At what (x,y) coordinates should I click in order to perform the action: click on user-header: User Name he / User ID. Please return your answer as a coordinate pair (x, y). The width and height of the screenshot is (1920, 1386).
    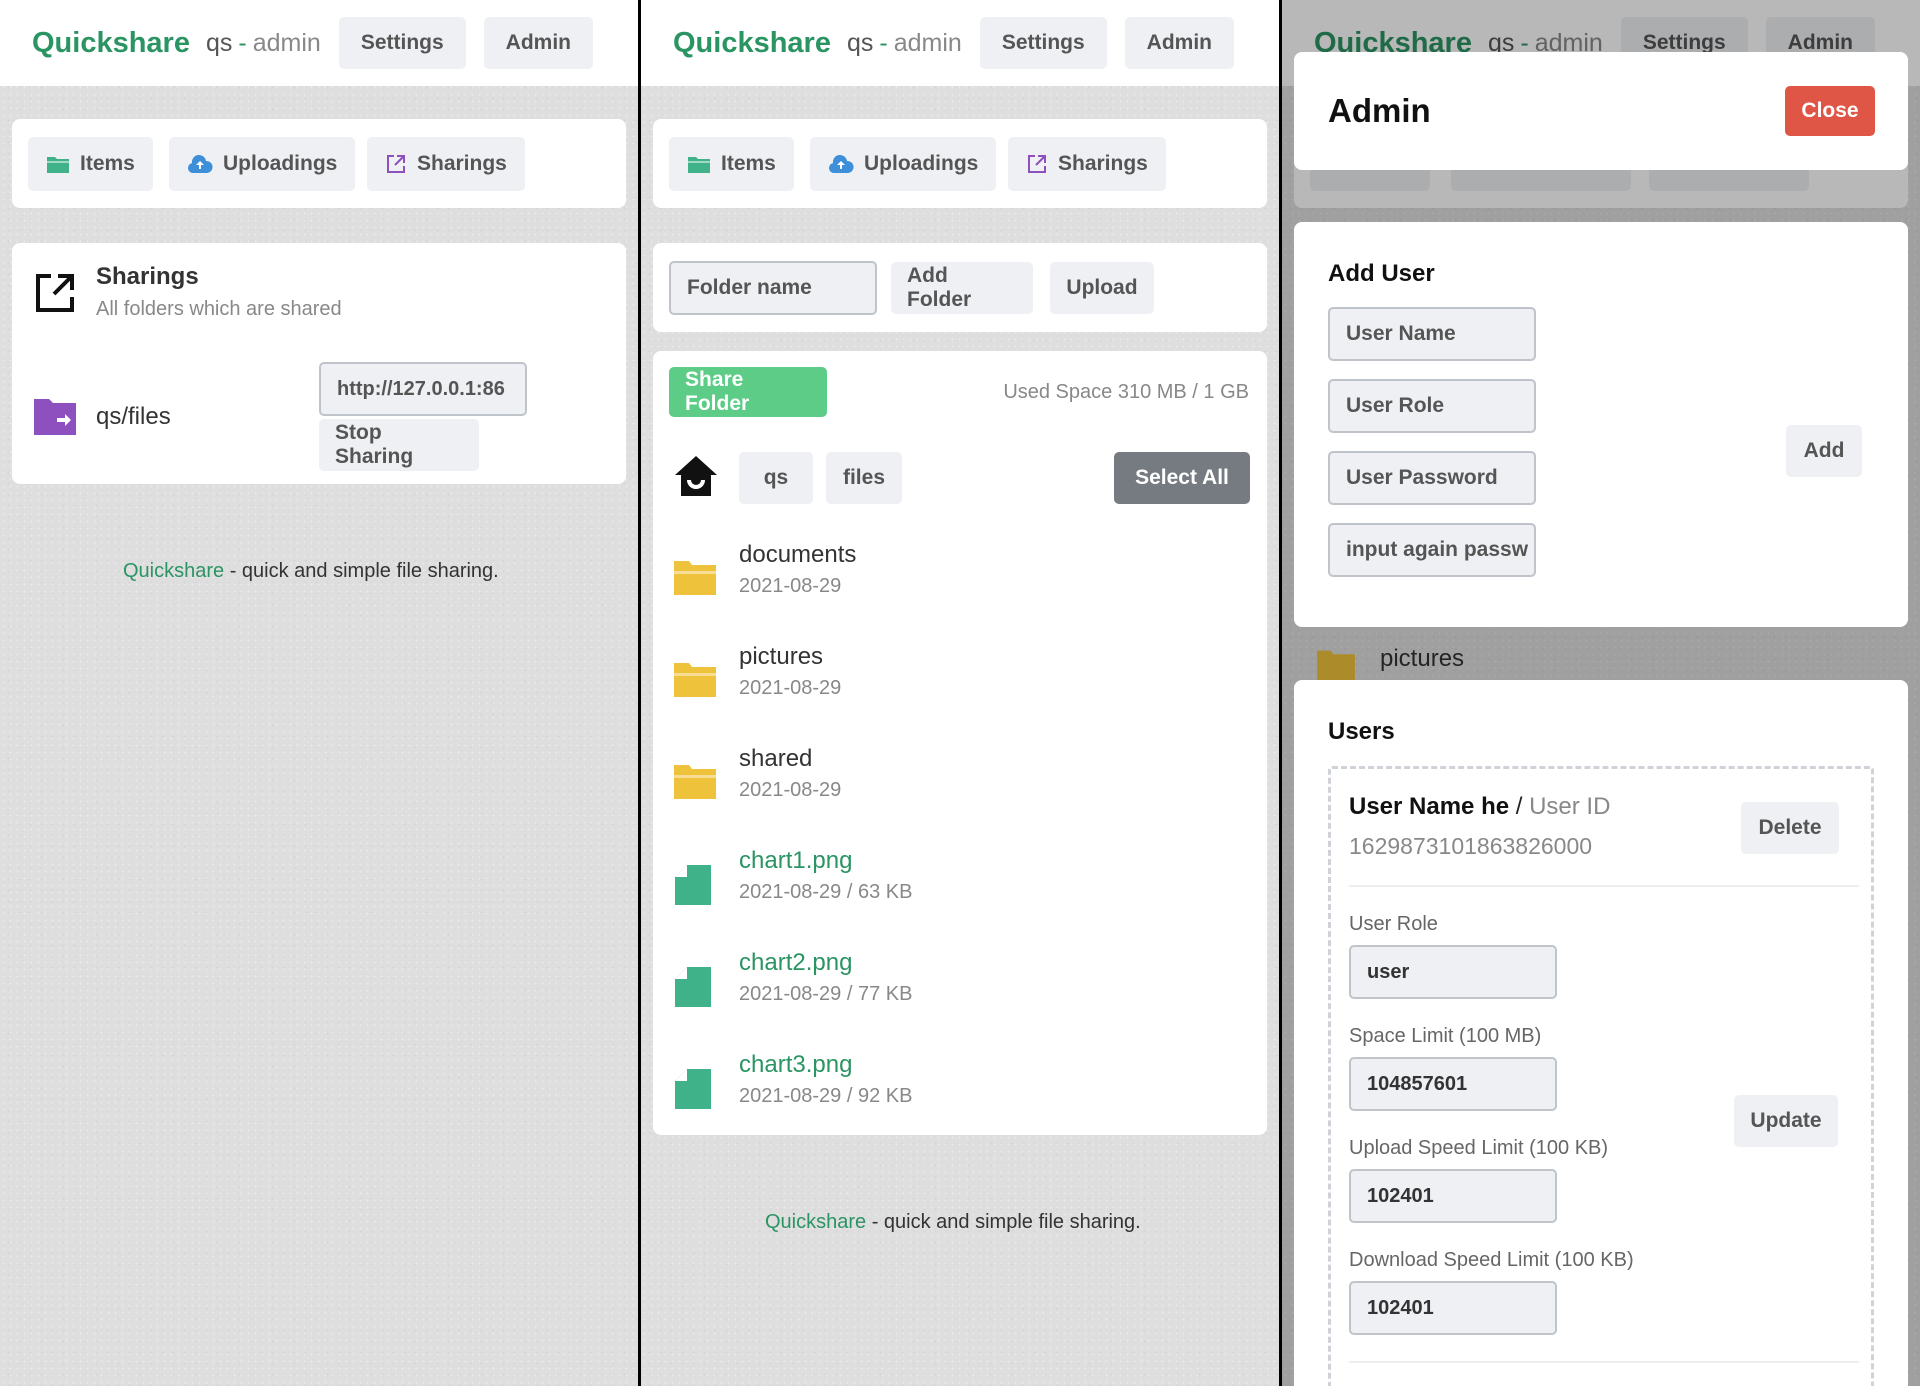
    Looking at the image, I should click on (1479, 807).